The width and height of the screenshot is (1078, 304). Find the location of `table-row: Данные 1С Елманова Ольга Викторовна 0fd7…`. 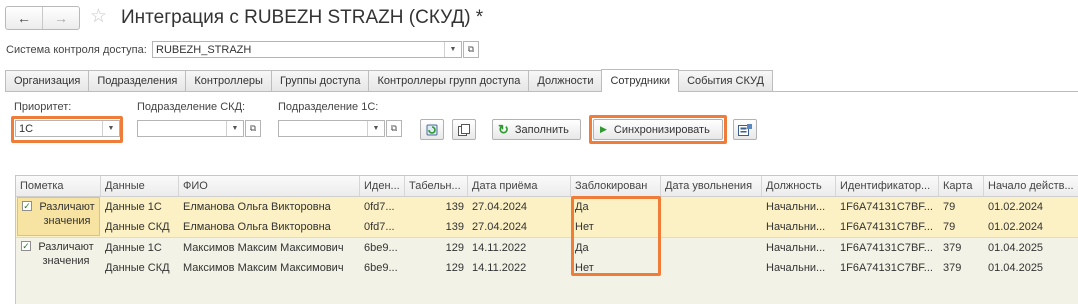

table-row: Данные 1С Елманова Ольга Викторовна 0fd7… is located at coordinates (547, 207).